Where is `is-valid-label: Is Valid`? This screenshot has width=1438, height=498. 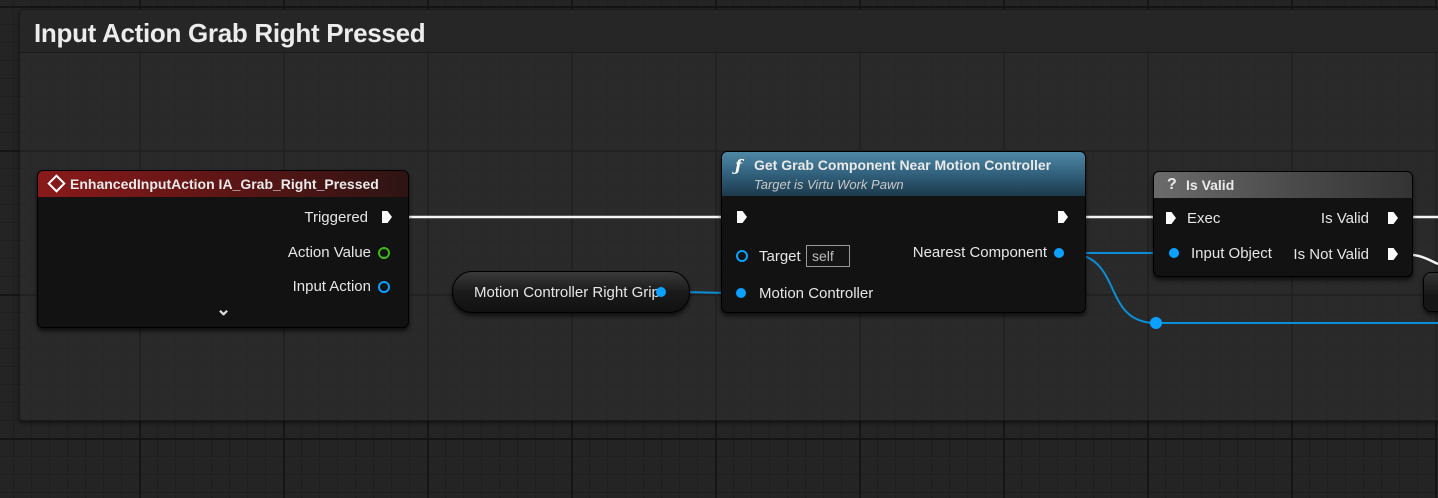 is-valid-label: Is Valid is located at coordinates (1344, 218).